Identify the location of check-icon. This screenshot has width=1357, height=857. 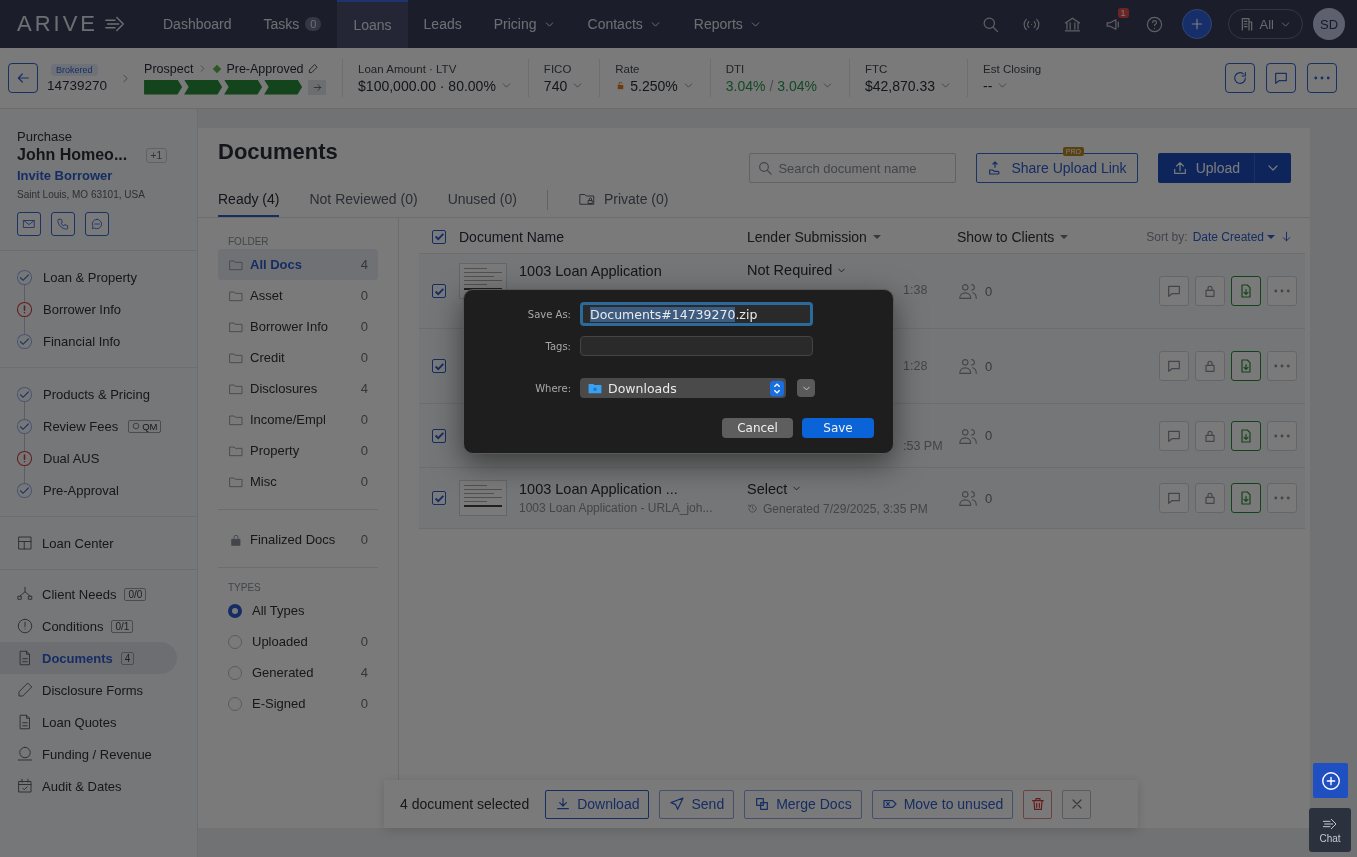
(439, 435).